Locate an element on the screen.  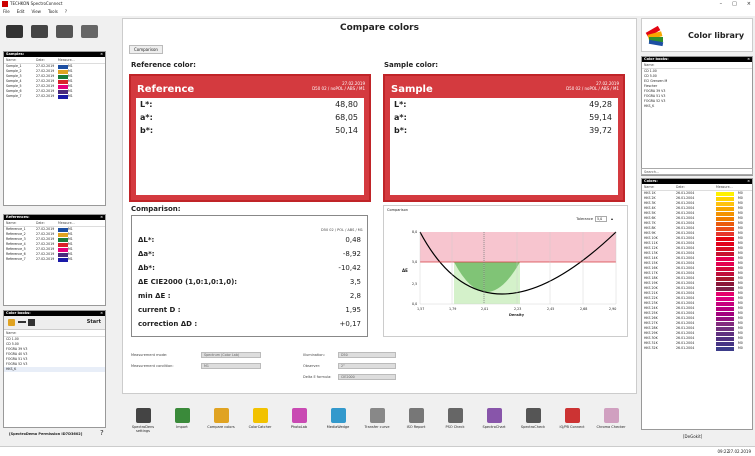
tool-spectrodens-settings: SpectroDens settings is located at coordinates (143, 420).